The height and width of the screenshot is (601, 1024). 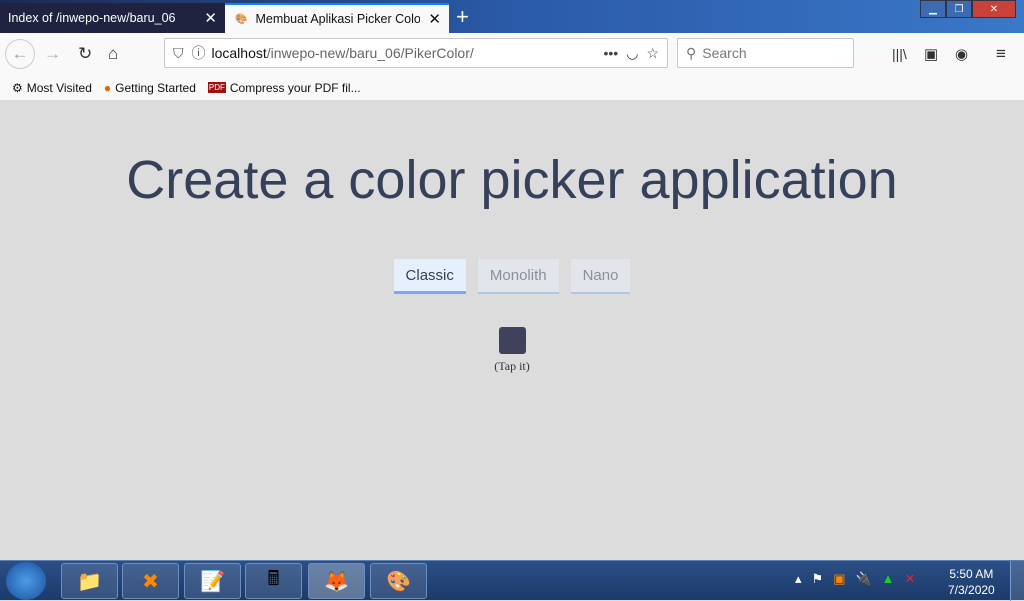 What do you see at coordinates (198, 53) in the screenshot?
I see `info-icon: ⓘ` at bounding box center [198, 53].